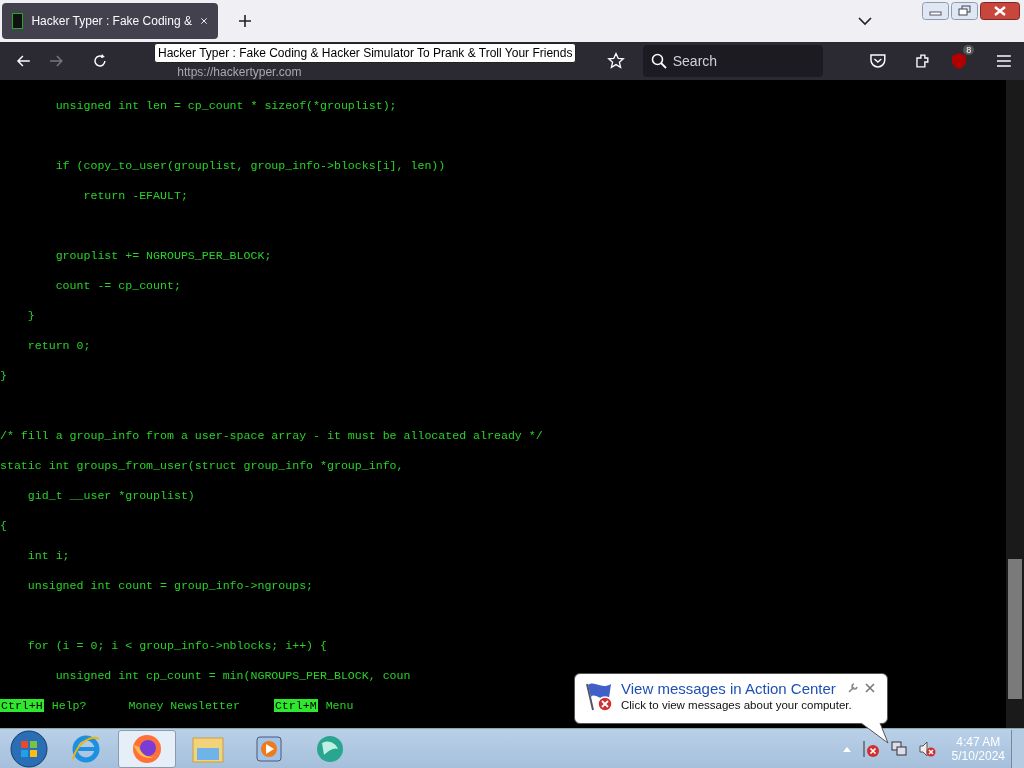 The width and height of the screenshot is (1024, 768). What do you see at coordinates (3, 526) in the screenshot?
I see `code-line: {` at bounding box center [3, 526].